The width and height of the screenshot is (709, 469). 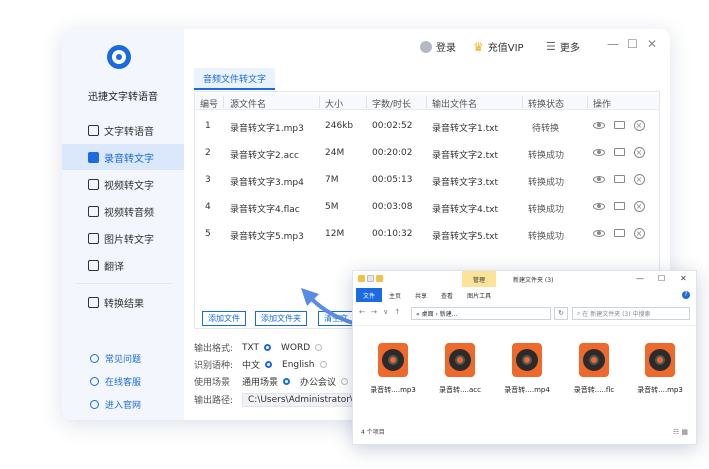 What do you see at coordinates (686, 295) in the screenshot?
I see `help-icon: ?` at bounding box center [686, 295].